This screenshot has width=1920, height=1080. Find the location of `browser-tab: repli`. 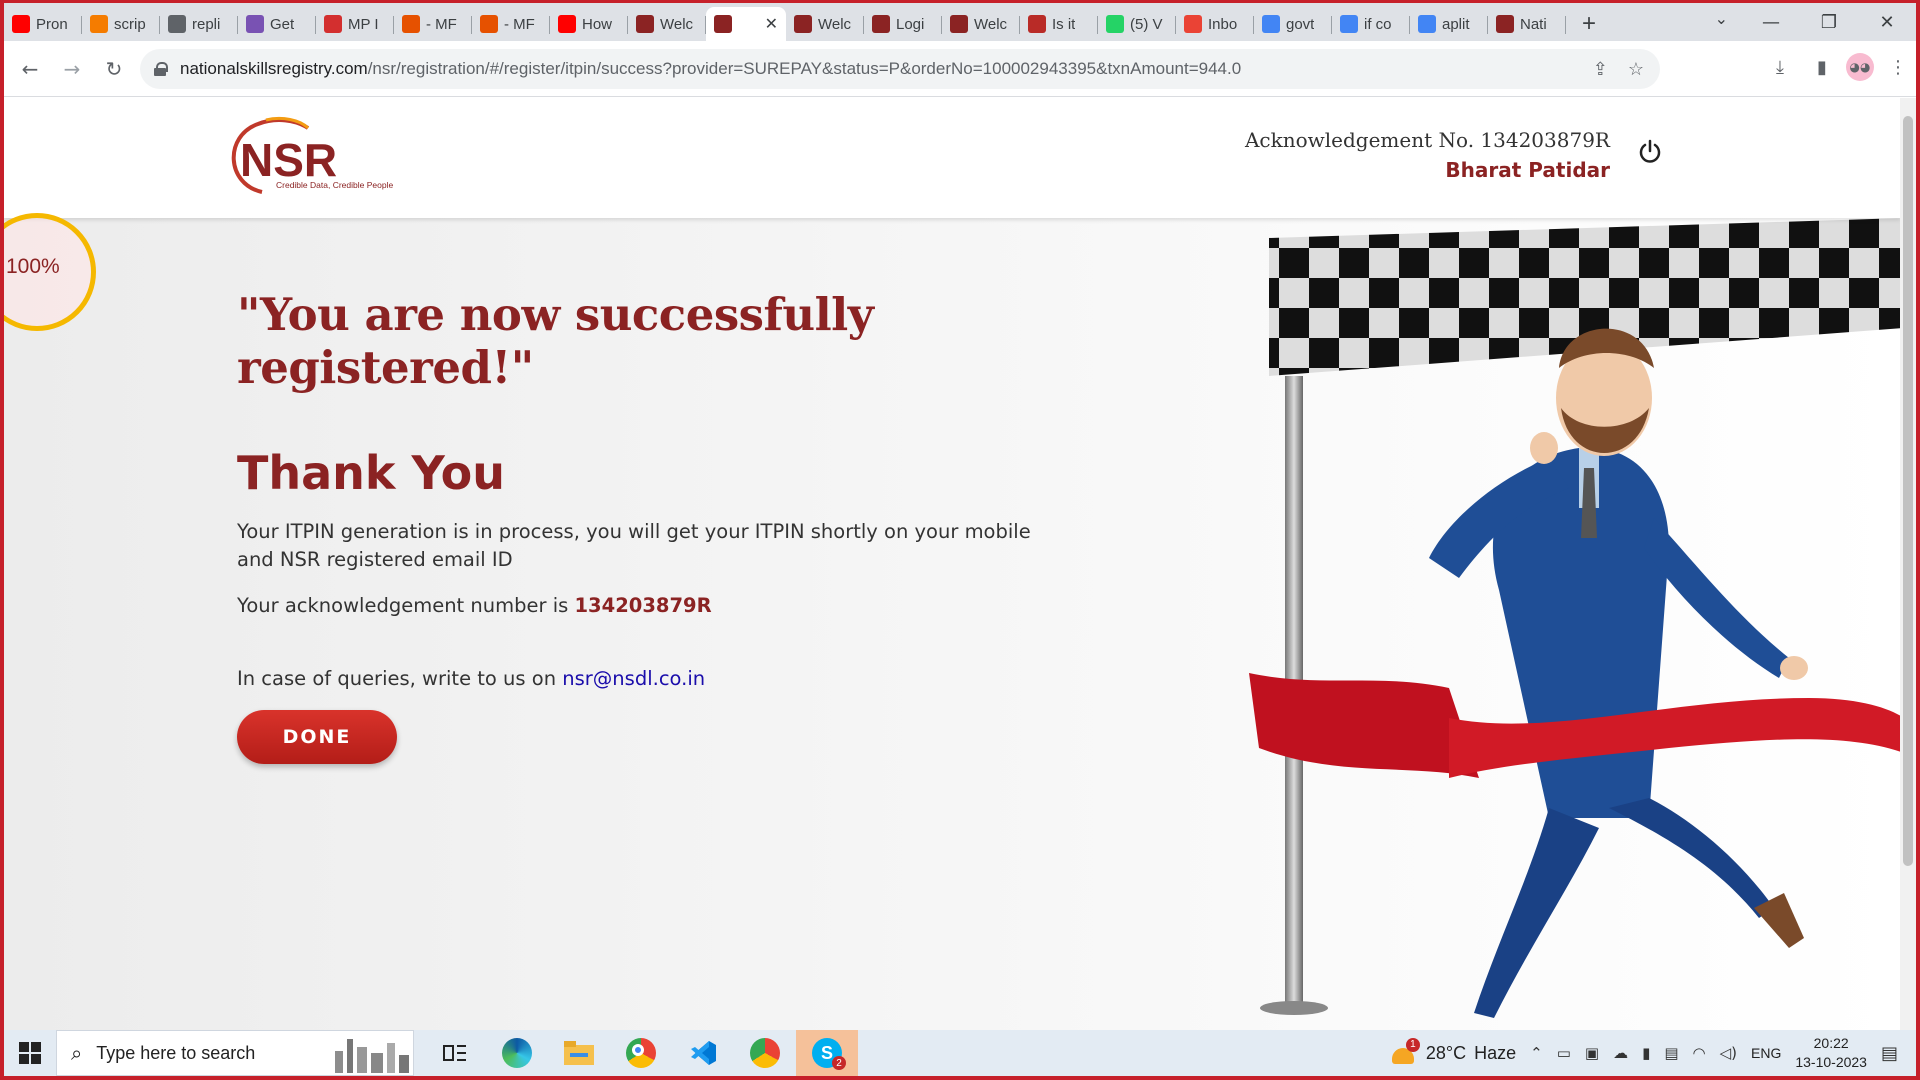

browser-tab: repli is located at coordinates (199, 24).